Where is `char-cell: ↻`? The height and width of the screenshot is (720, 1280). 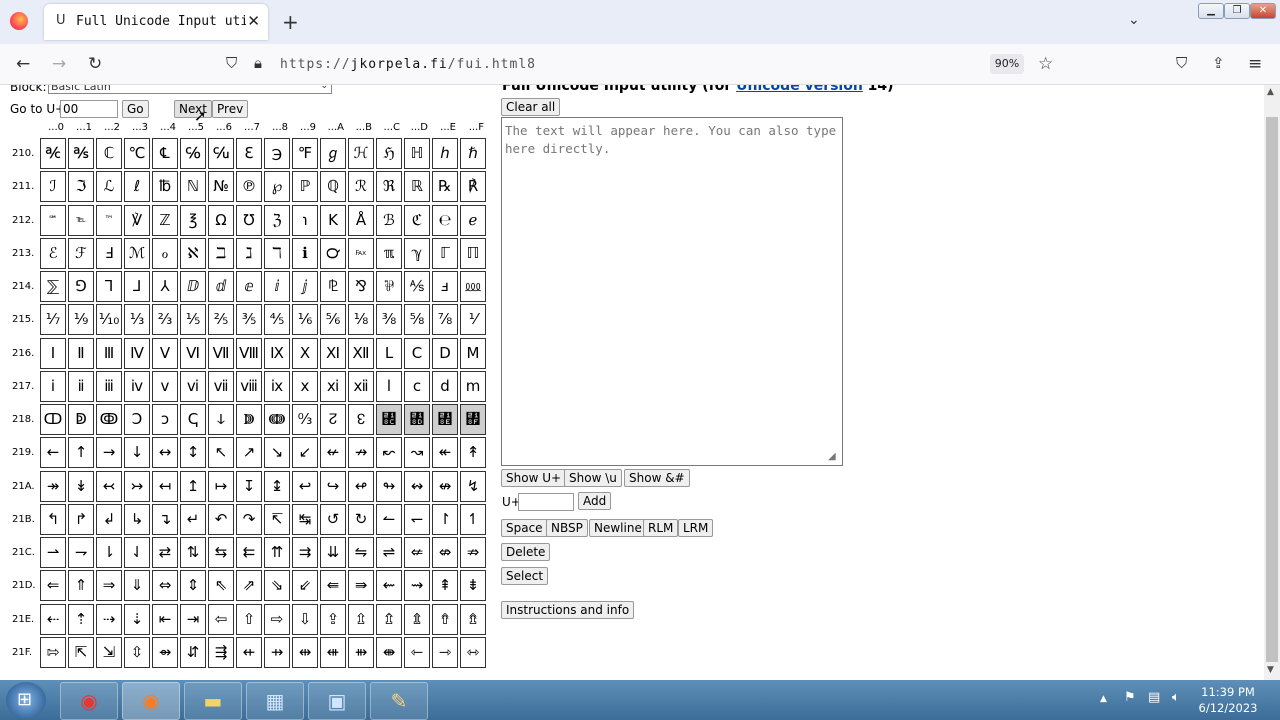 char-cell: ↻ is located at coordinates (361, 519).